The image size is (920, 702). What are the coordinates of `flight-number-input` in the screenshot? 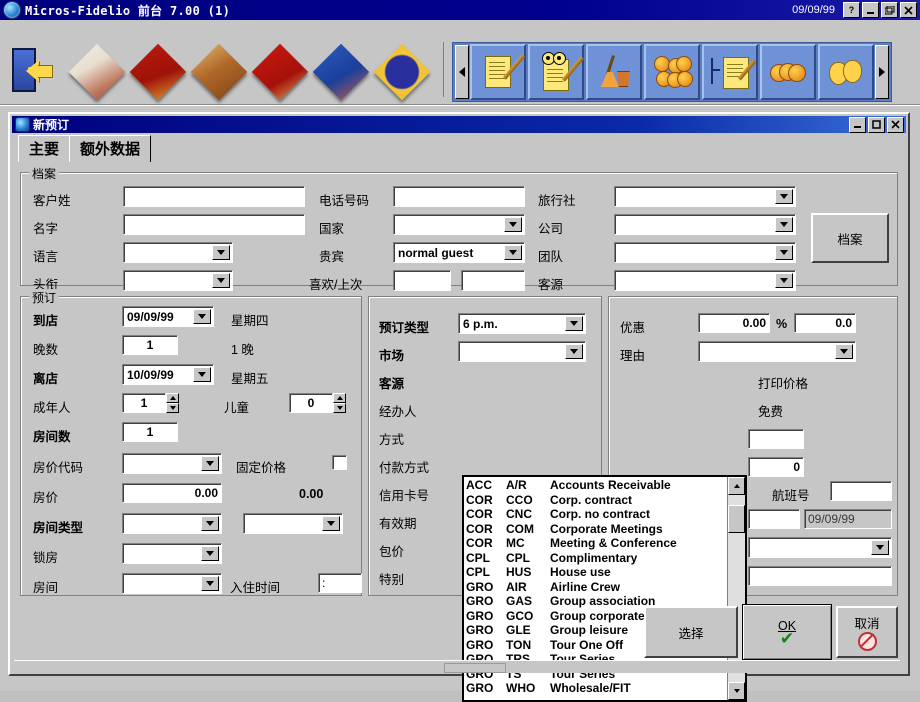 It's located at (861, 491).